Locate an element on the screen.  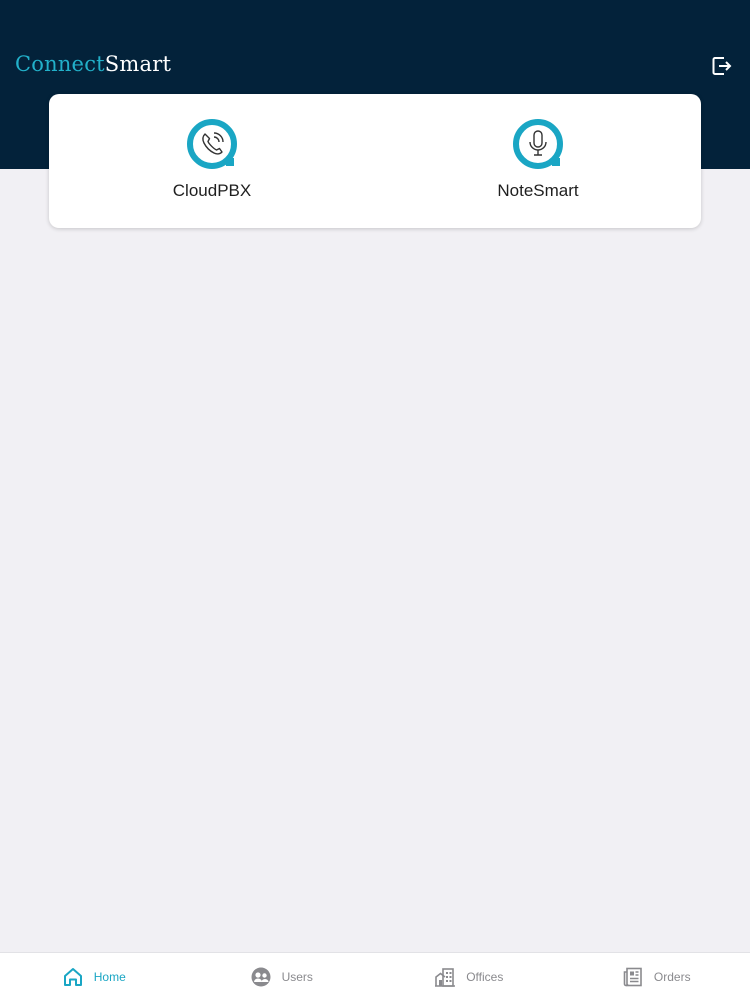
tab-offices: Offices is located at coordinates (469, 976).